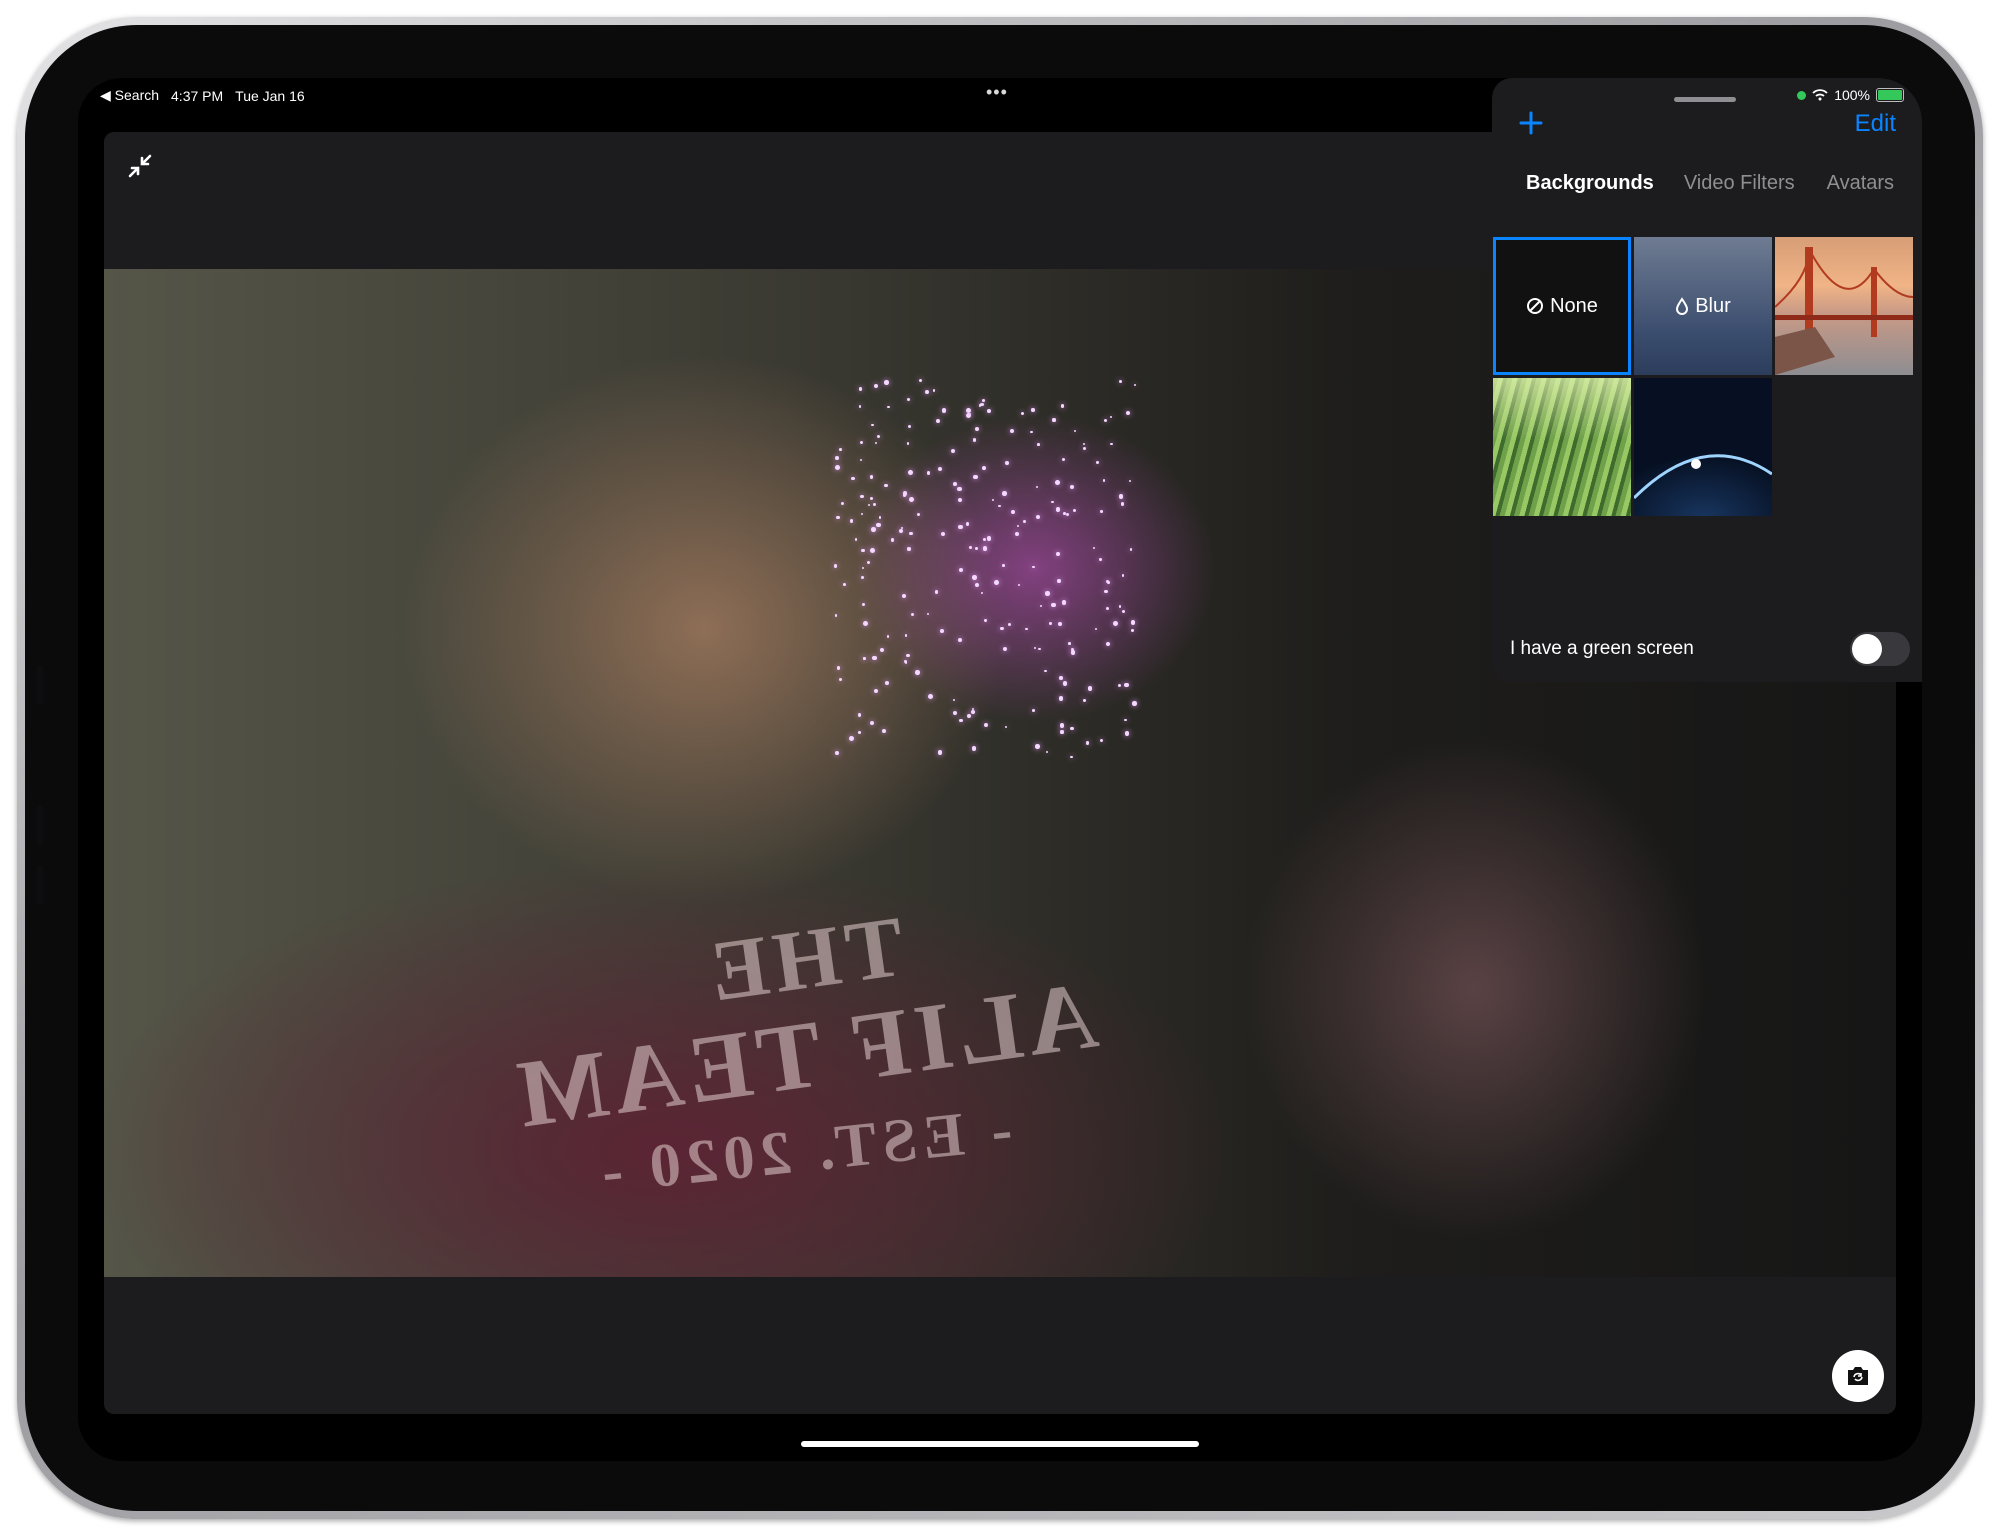  I want to click on golden-gate-image, so click(1844, 311).